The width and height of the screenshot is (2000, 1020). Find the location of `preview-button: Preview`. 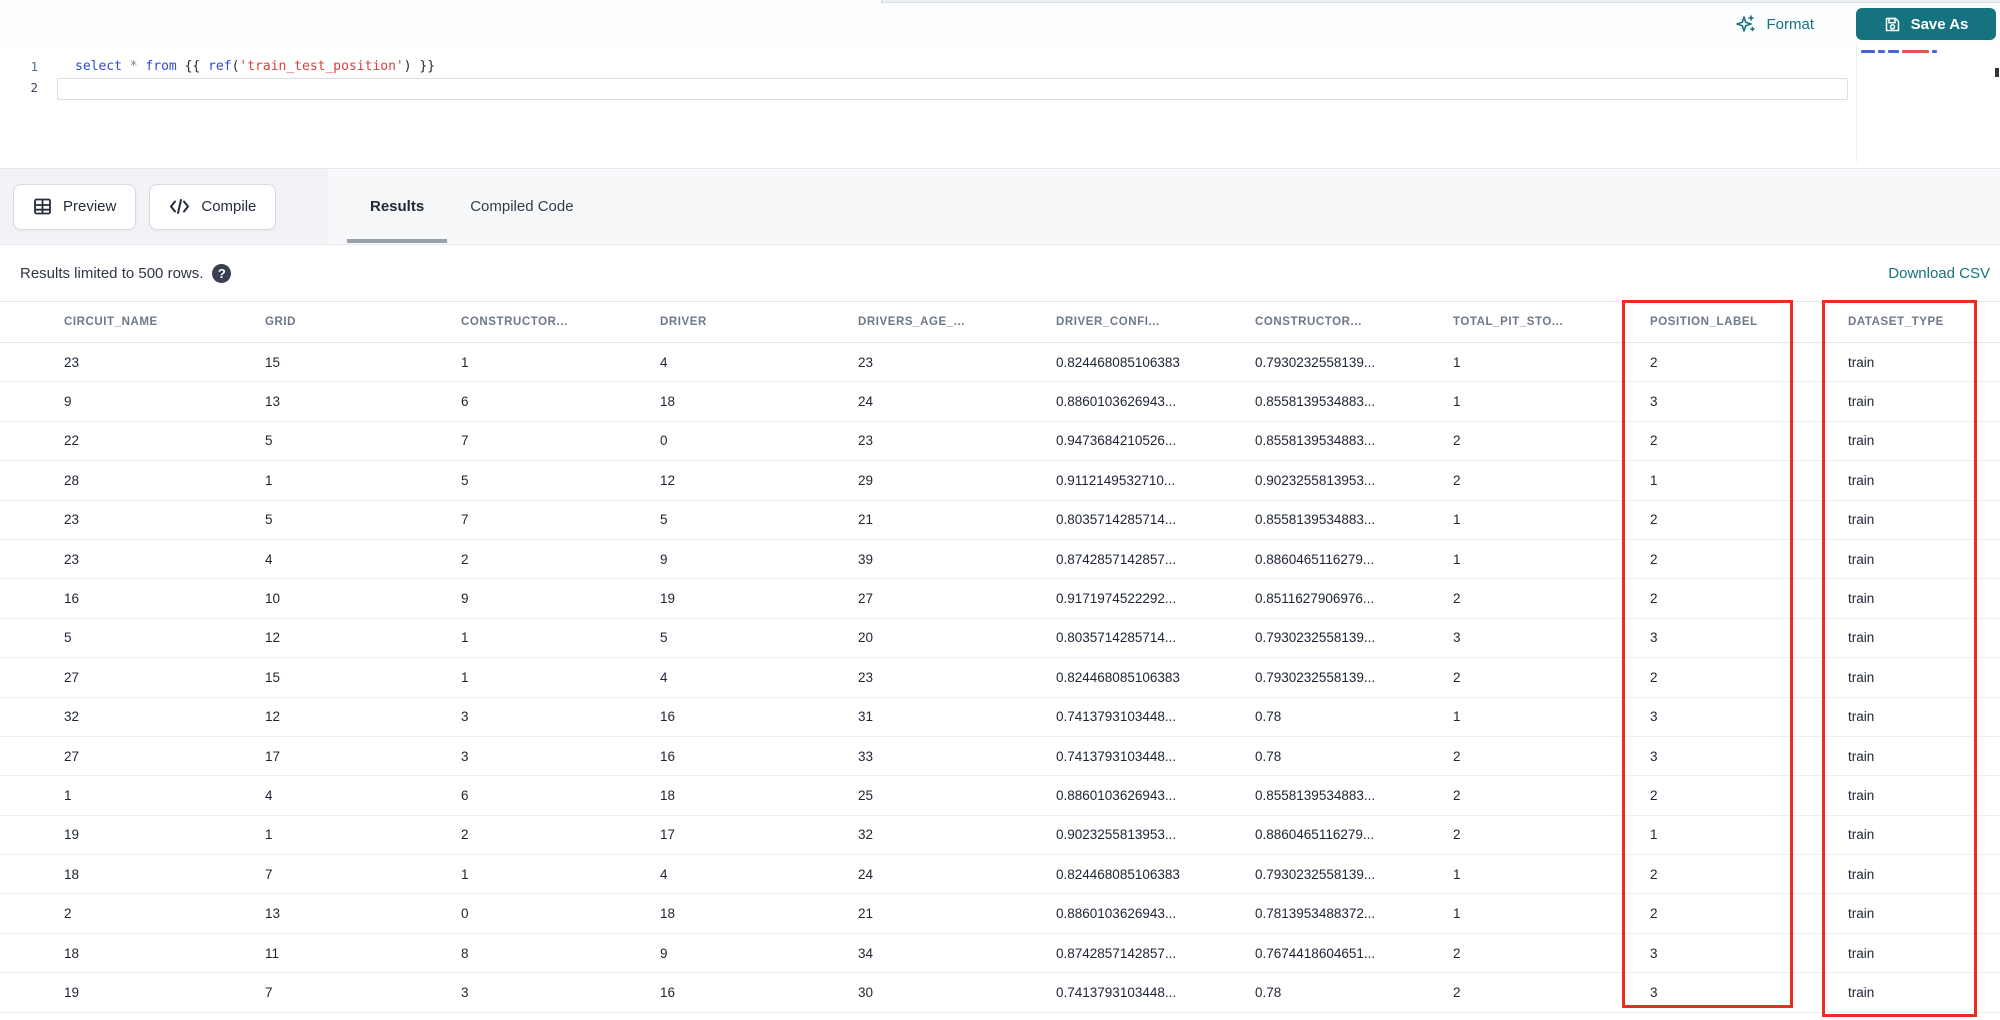

preview-button: Preview is located at coordinates (75, 206).